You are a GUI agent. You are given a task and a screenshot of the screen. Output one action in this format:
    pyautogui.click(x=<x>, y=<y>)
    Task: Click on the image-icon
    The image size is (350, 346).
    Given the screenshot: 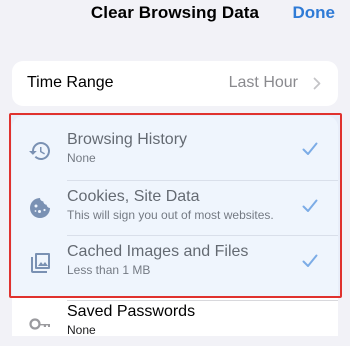 What is the action you would take?
    pyautogui.click(x=40, y=263)
    